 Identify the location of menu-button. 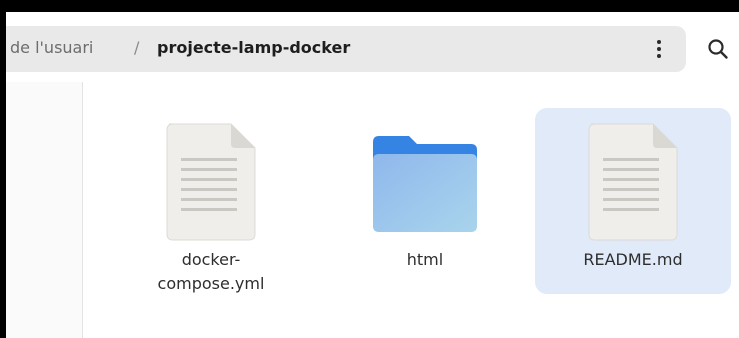
(659, 49).